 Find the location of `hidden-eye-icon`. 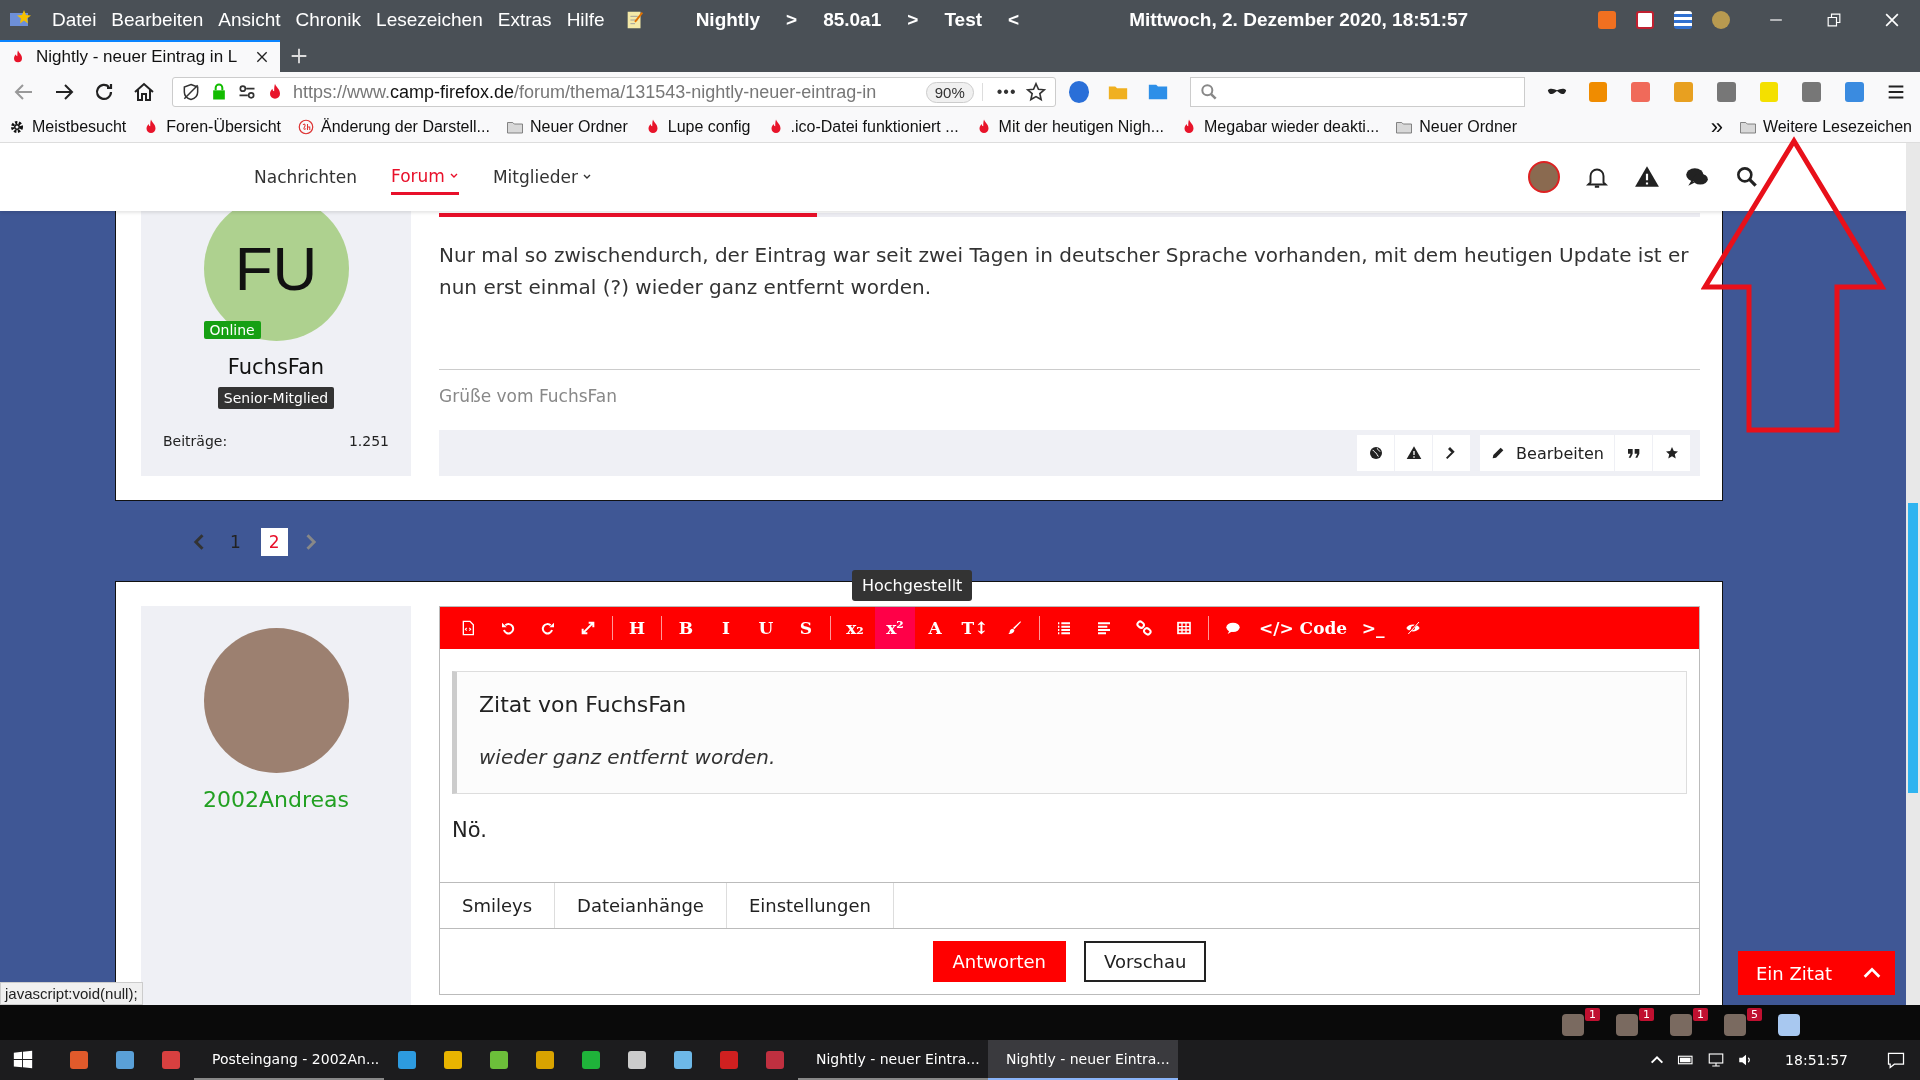

hidden-eye-icon is located at coordinates (1413, 628).